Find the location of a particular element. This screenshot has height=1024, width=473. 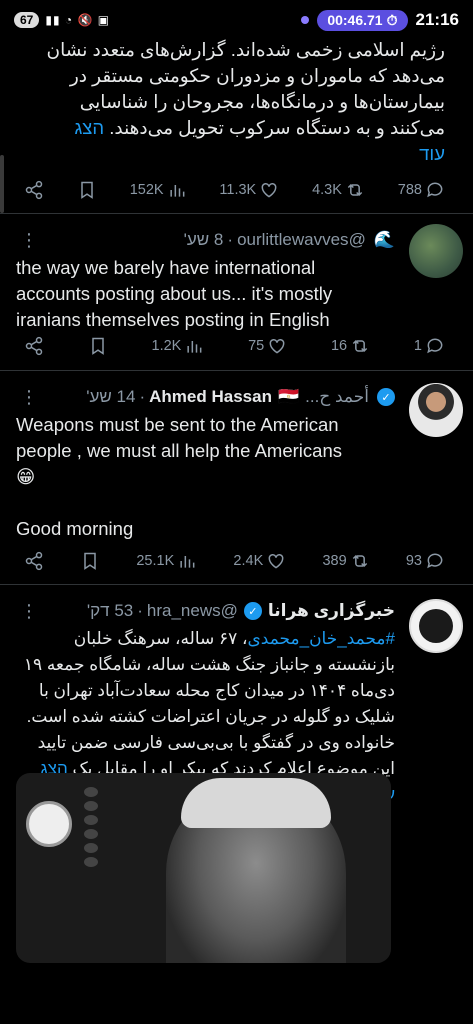

hra-watermark-logo-icon is located at coordinates (49, 824).